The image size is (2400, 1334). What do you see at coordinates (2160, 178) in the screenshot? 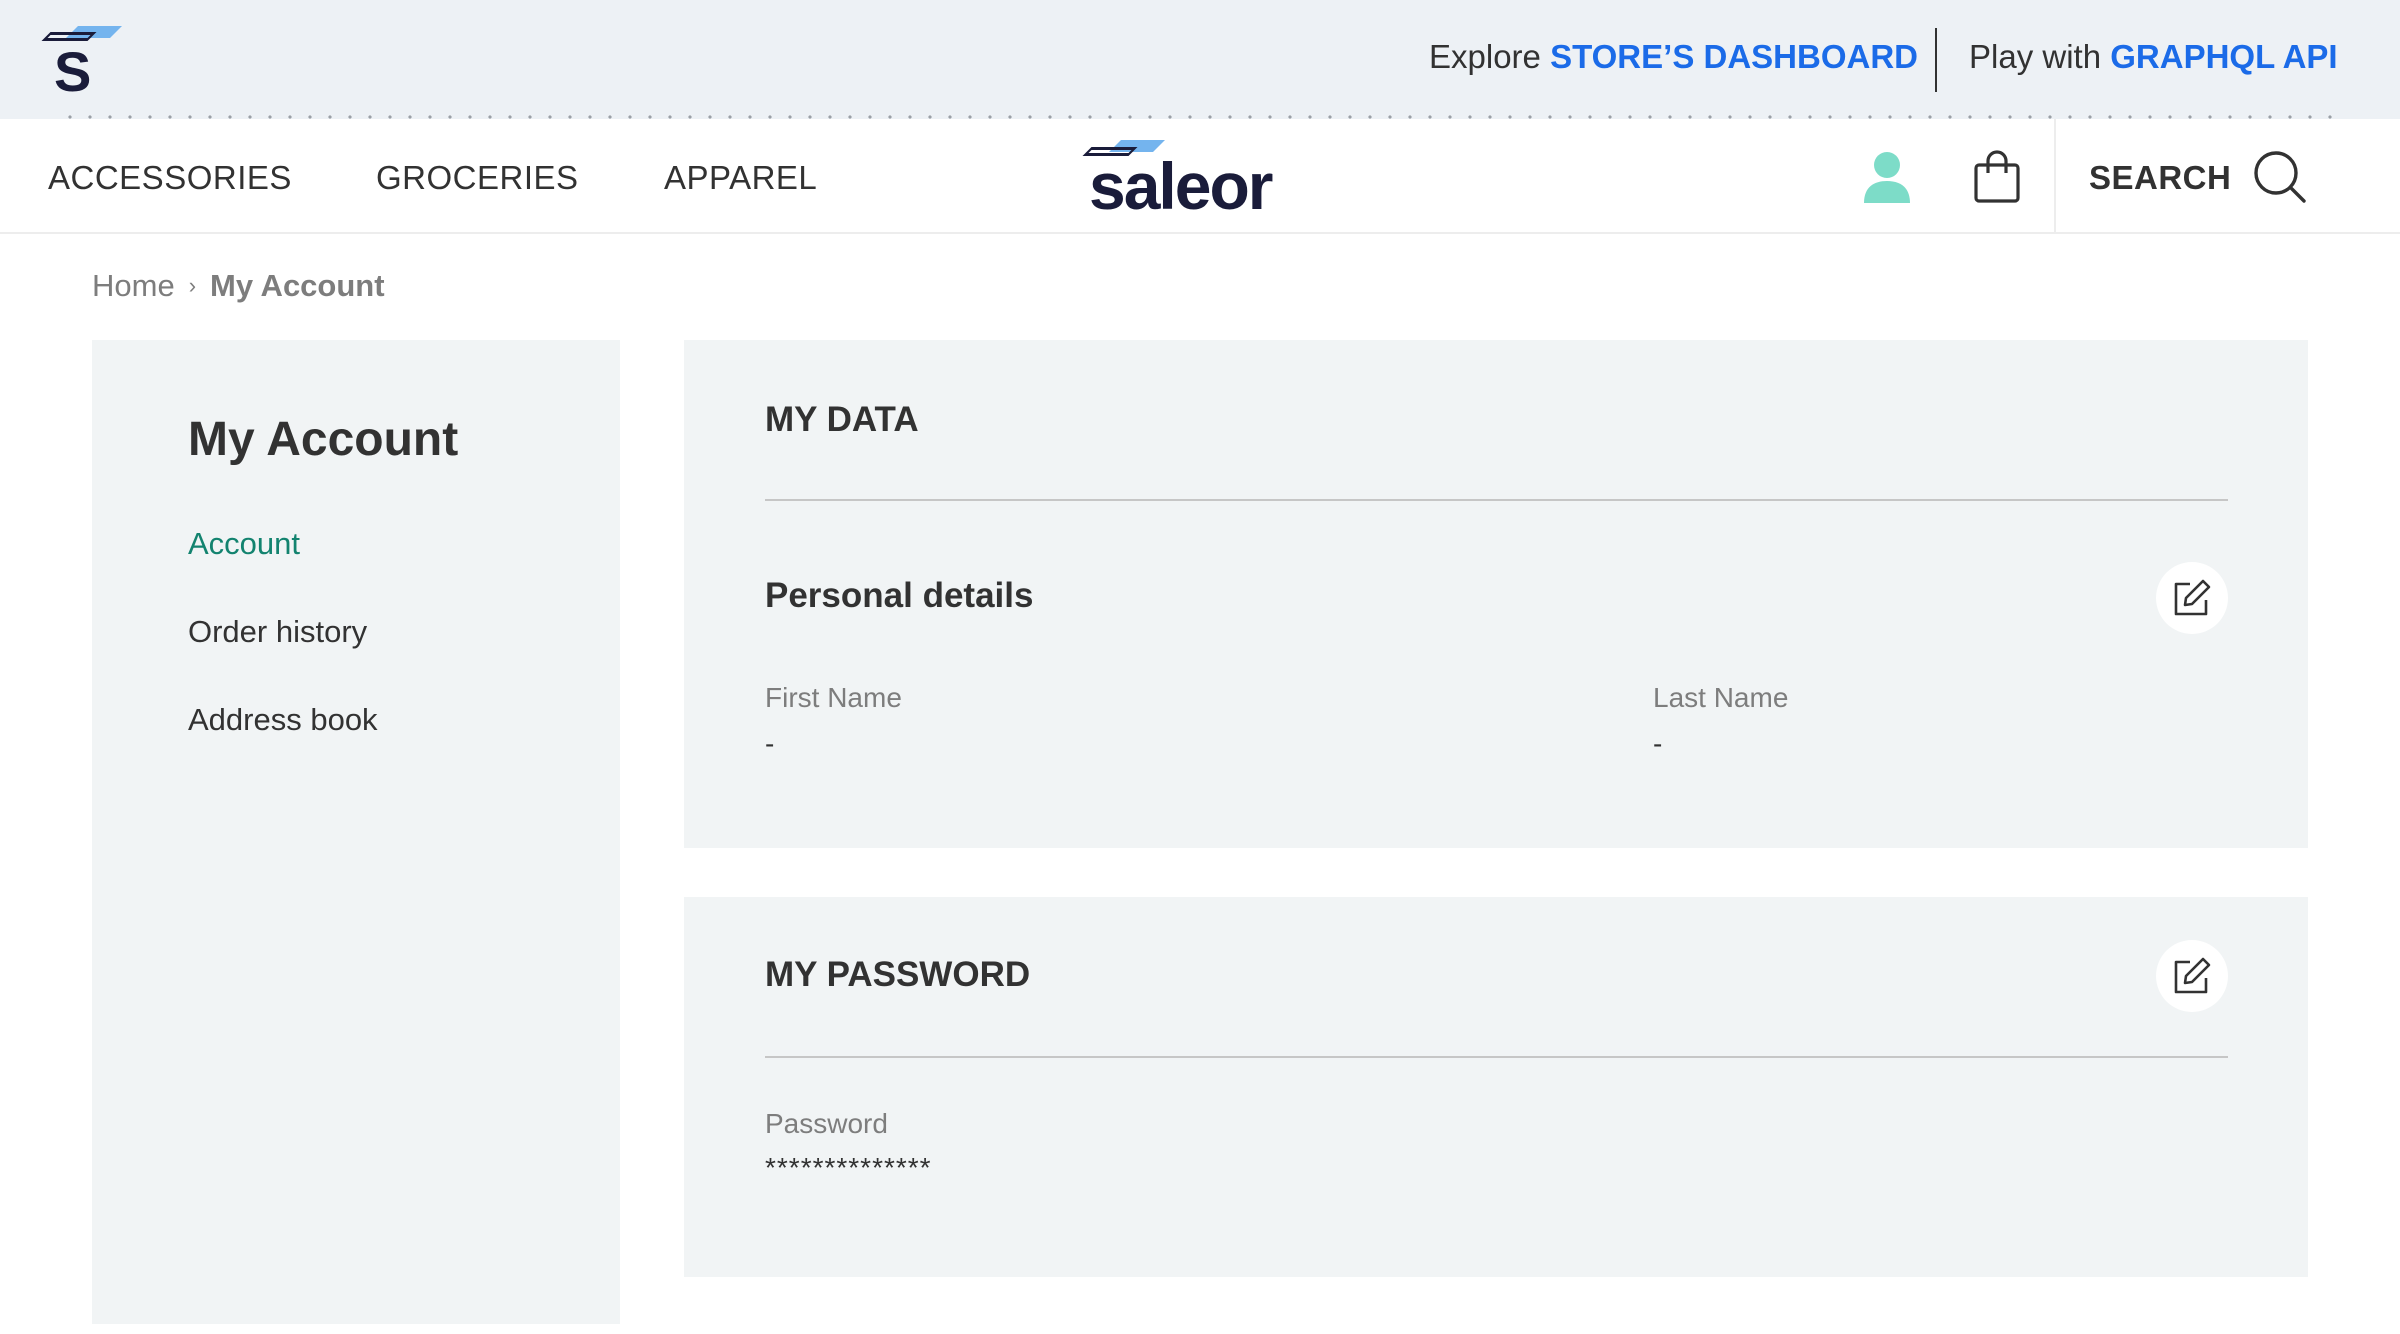
I see `search-label: SEARCH` at bounding box center [2160, 178].